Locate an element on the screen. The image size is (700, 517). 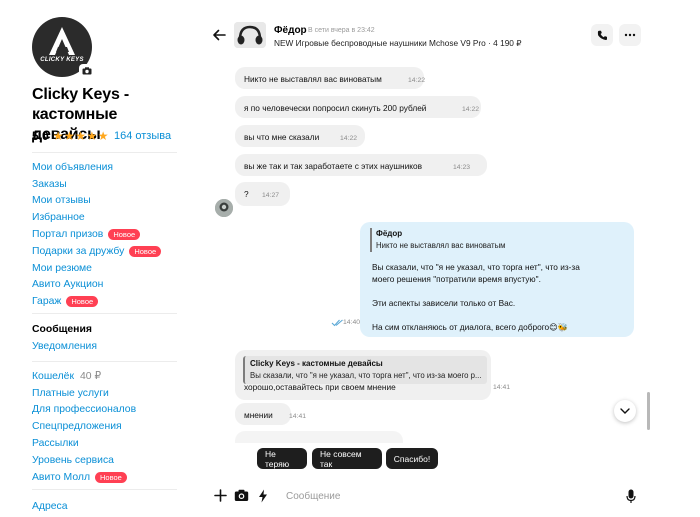
menu-addresses: Адреса is located at coordinates (50, 506).